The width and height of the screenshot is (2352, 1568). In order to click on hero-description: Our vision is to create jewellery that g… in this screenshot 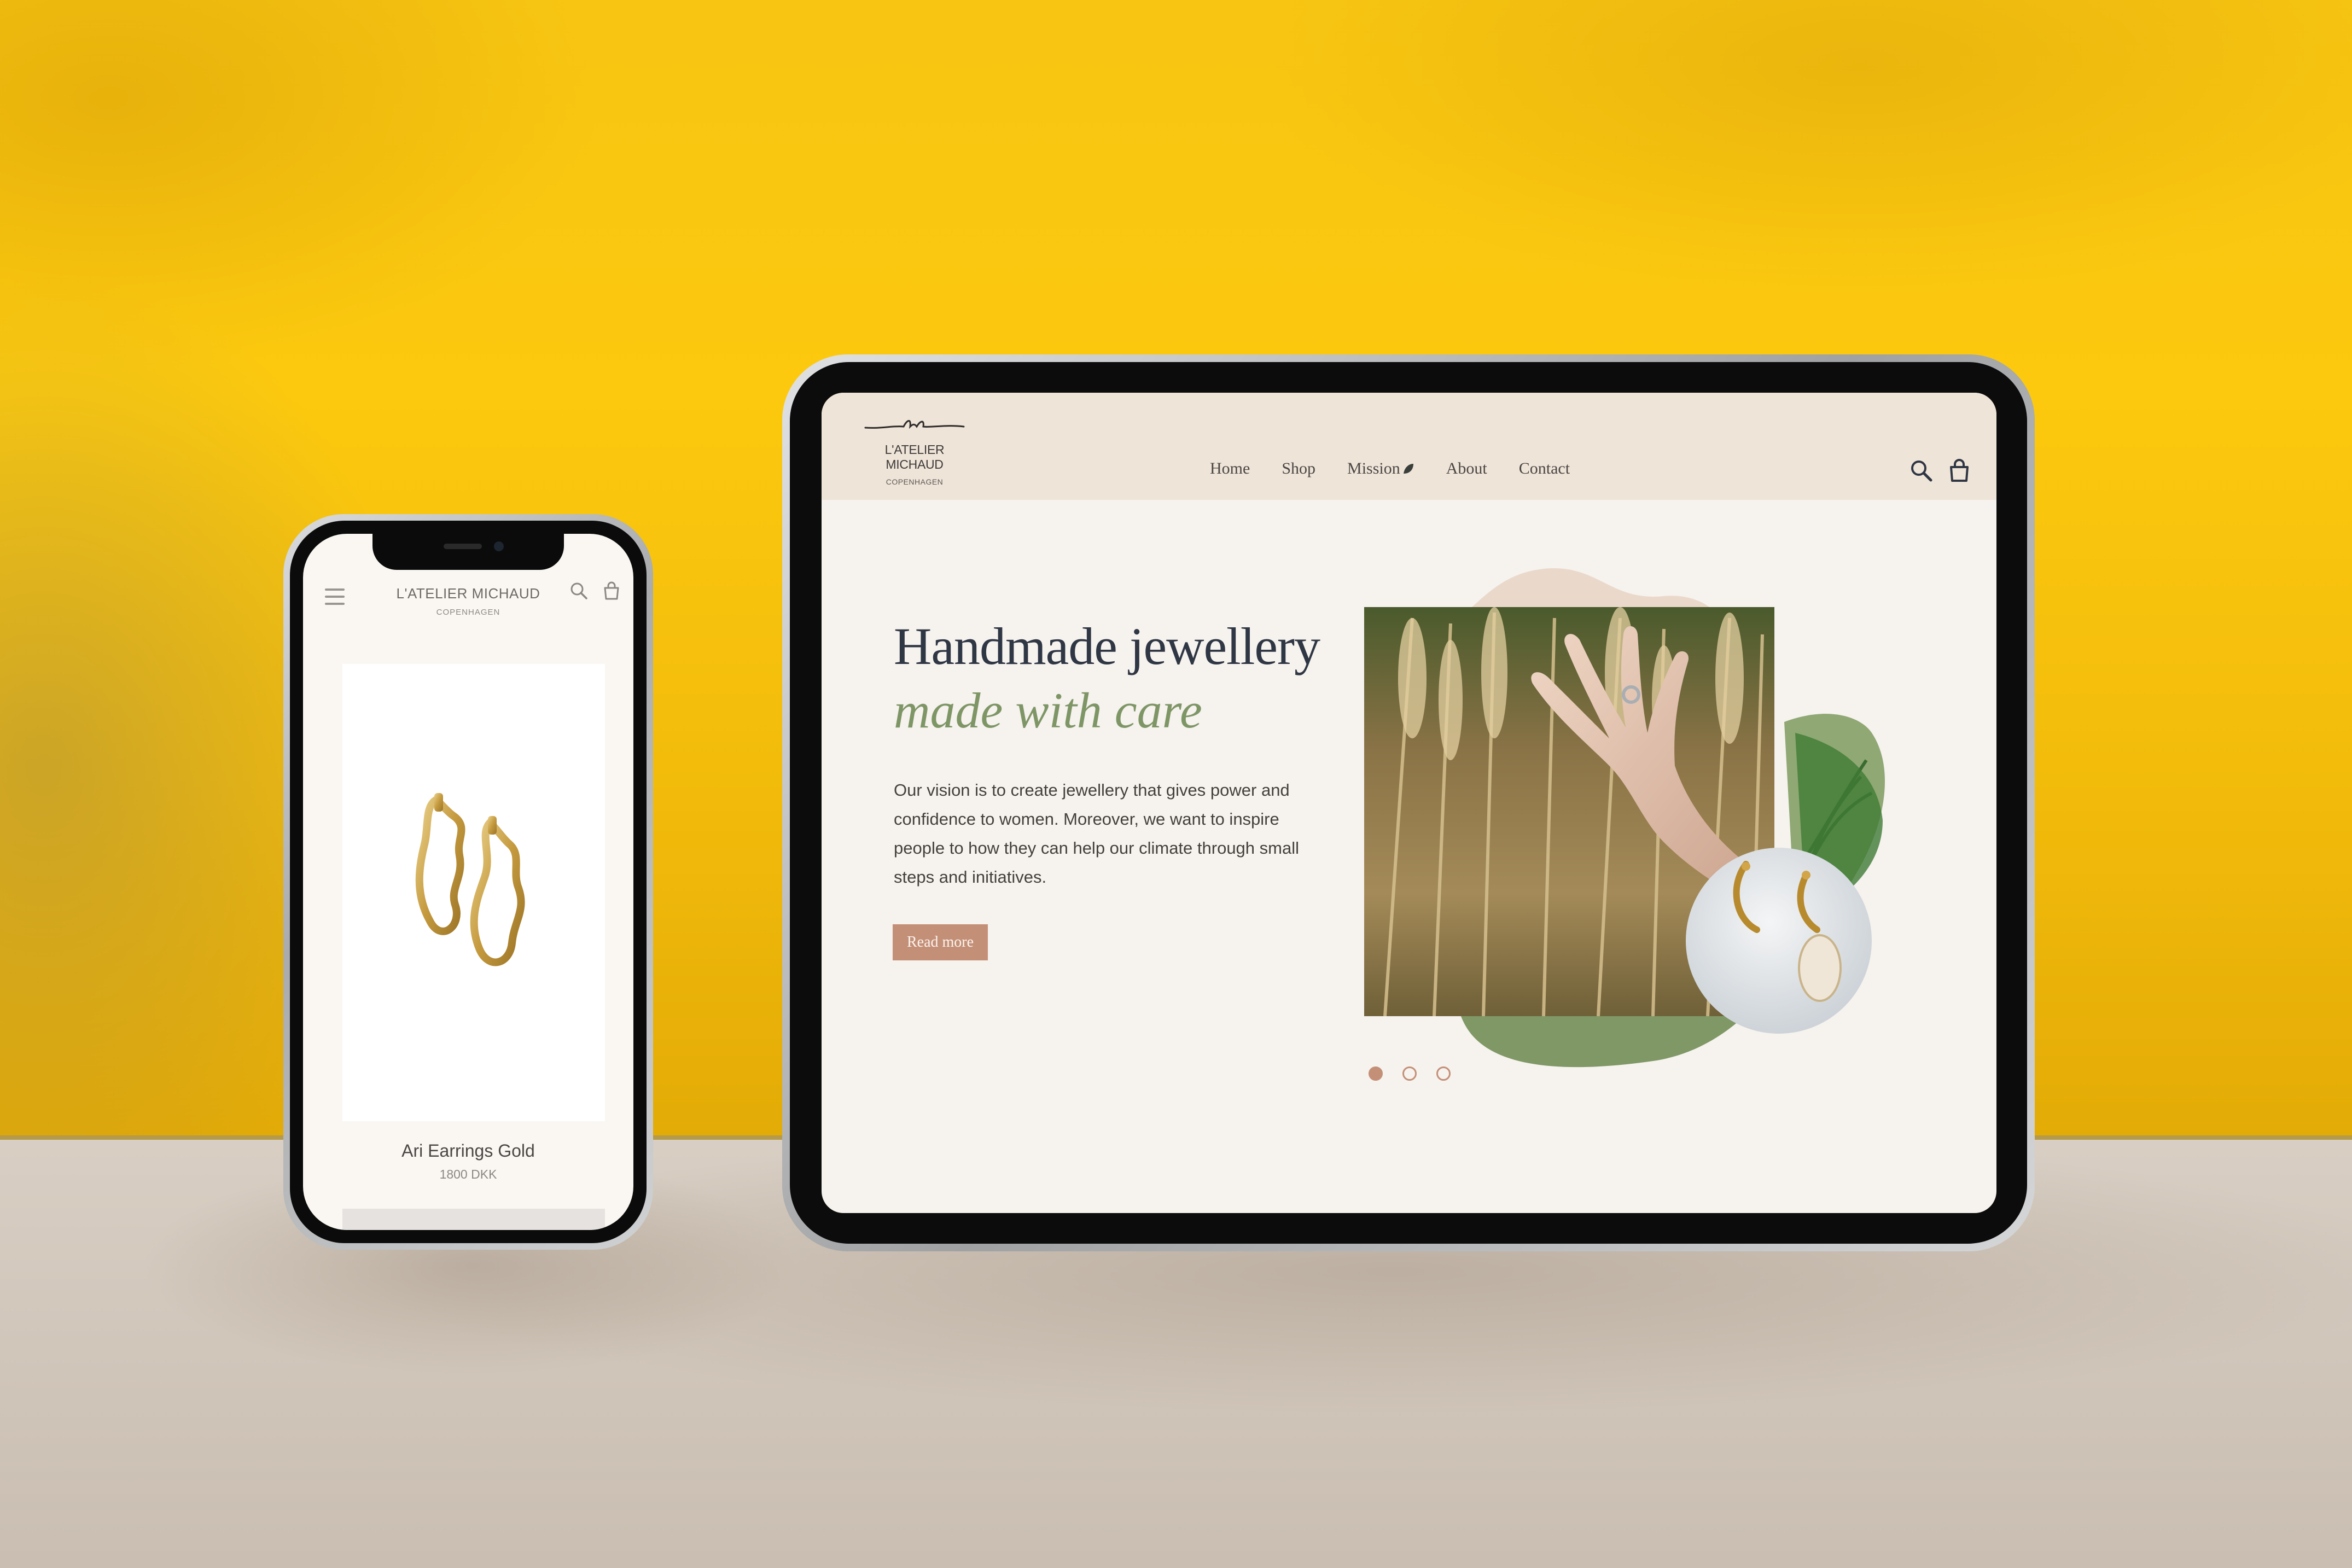, I will do `click(1096, 833)`.